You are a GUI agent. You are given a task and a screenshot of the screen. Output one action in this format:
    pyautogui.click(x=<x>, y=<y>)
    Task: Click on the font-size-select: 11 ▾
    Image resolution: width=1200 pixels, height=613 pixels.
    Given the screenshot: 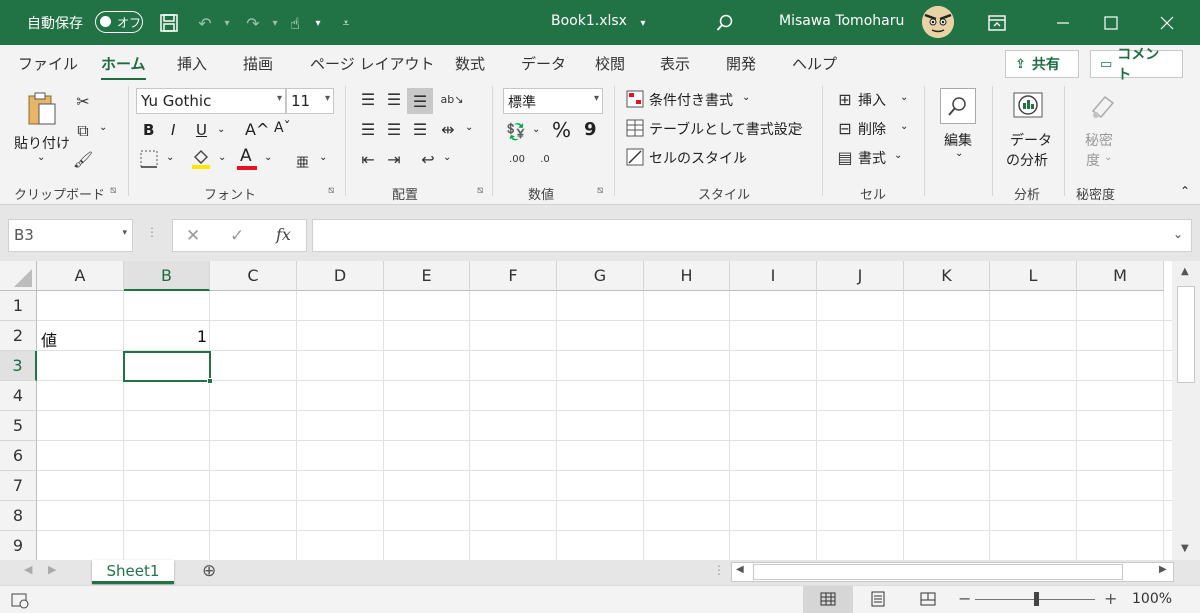 What is the action you would take?
    pyautogui.click(x=310, y=101)
    